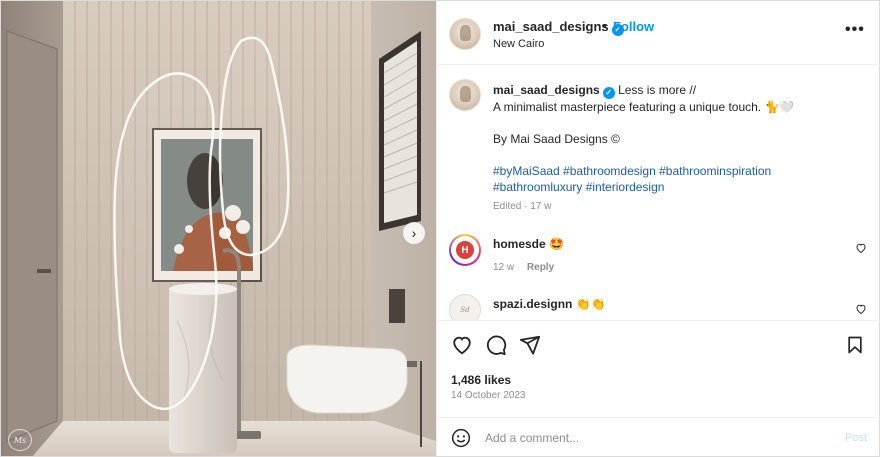 This screenshot has width=880, height=457. What do you see at coordinates (522, 206) in the screenshot?
I see `caption-edited-meta: Edited · 17 w` at bounding box center [522, 206].